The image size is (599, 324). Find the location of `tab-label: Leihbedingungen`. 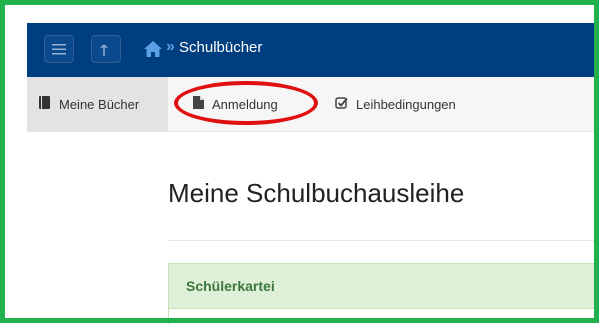

tab-label: Leihbedingungen is located at coordinates (406, 104).